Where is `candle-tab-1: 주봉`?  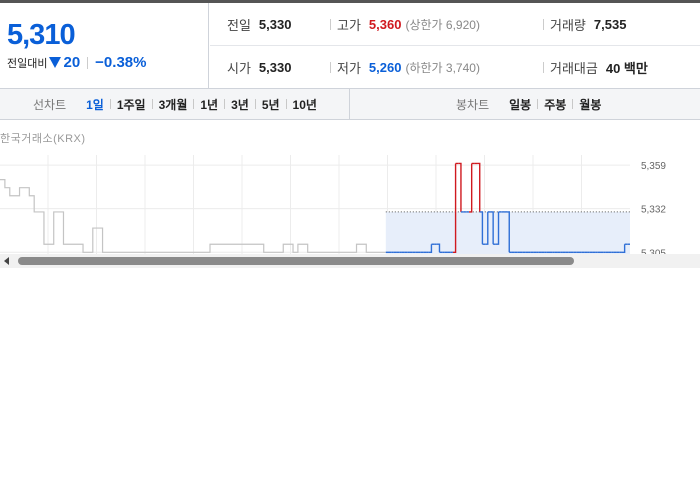 candle-tab-1: 주봉 is located at coordinates (555, 104).